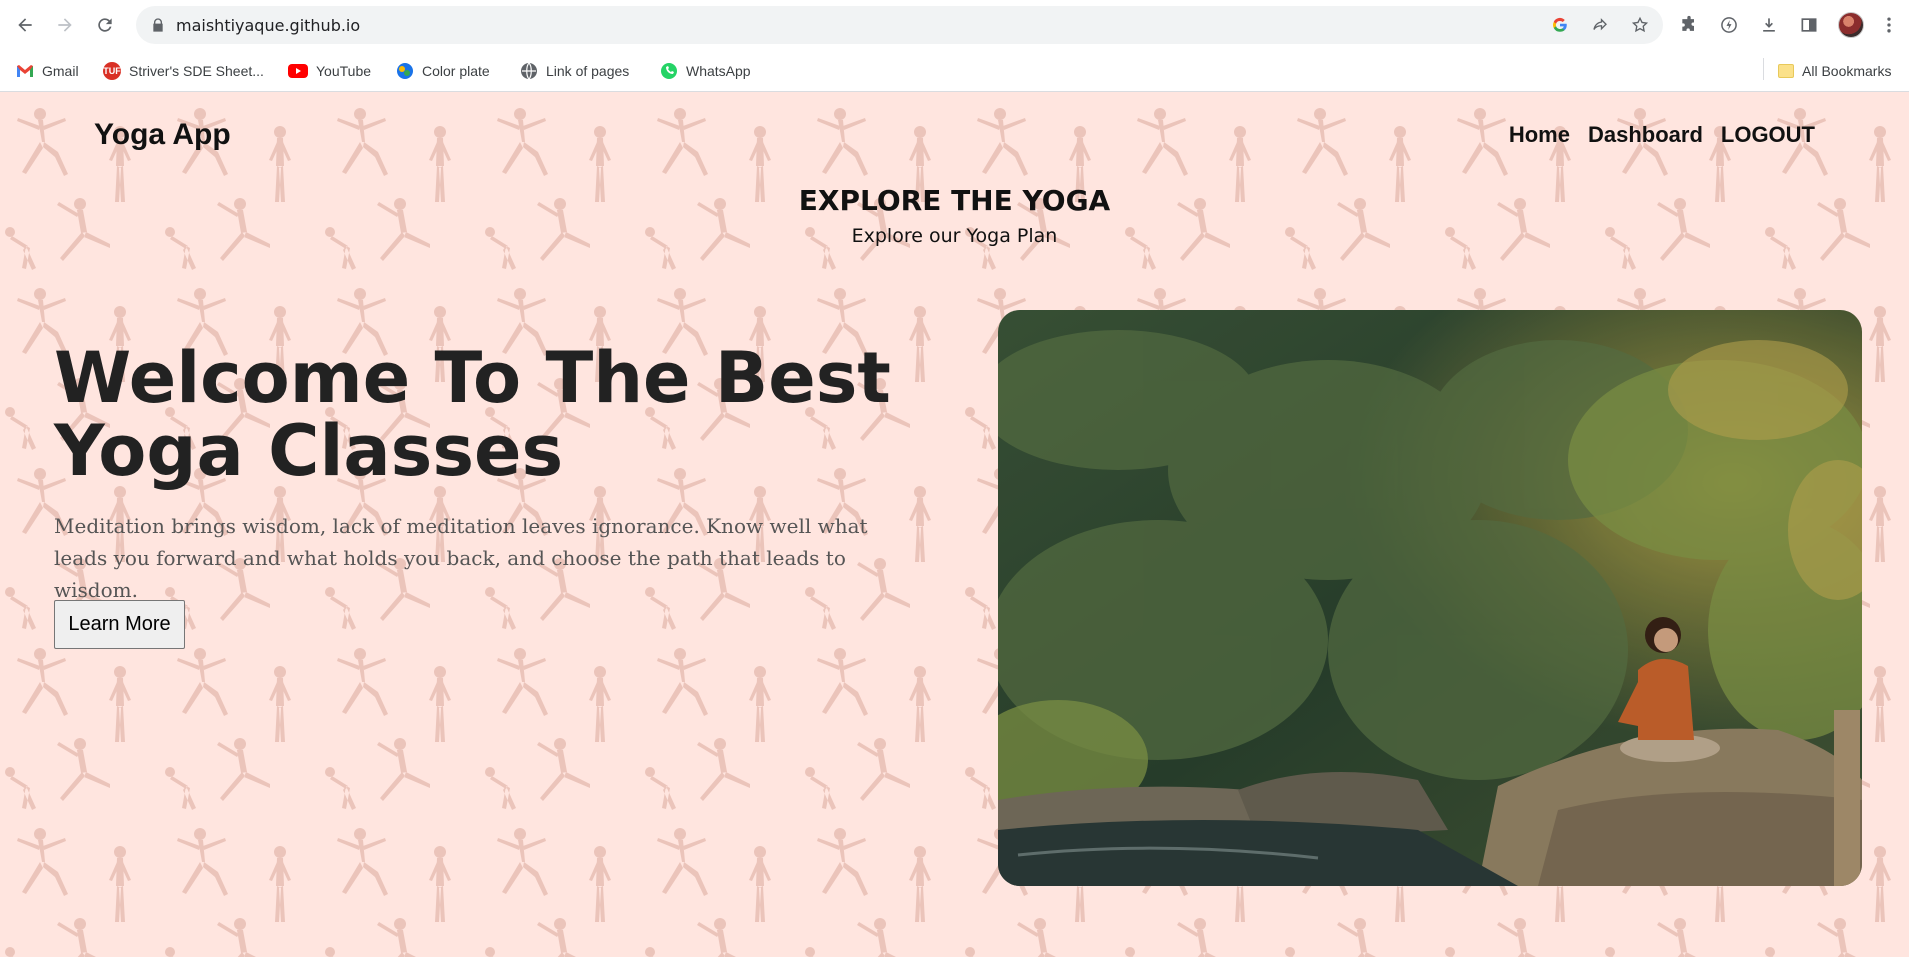 The width and height of the screenshot is (1909, 957). I want to click on download-icon, so click(1769, 25).